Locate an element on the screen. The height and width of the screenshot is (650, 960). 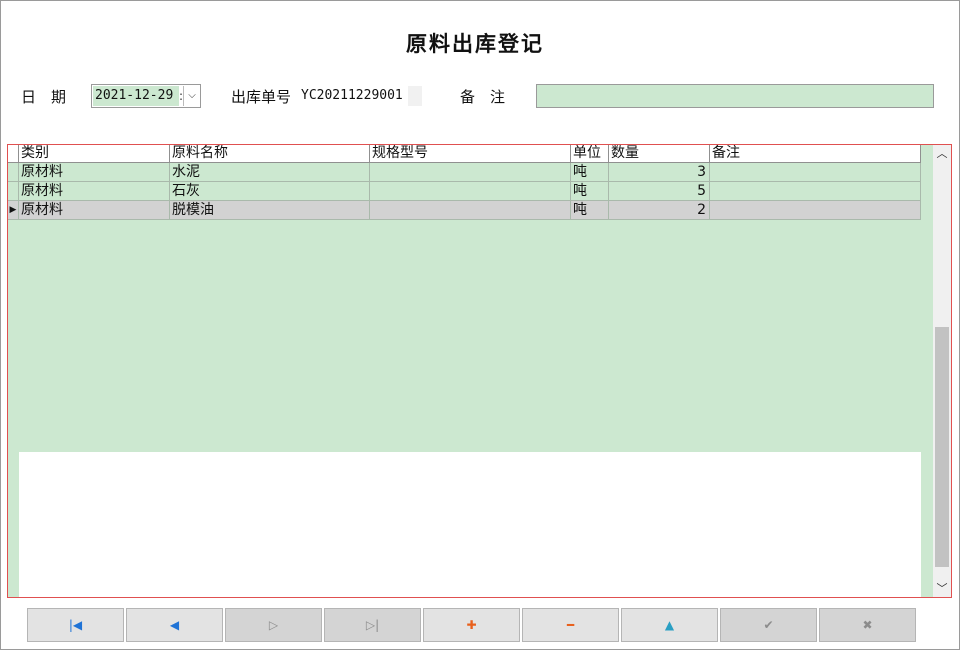
column-header-name: 原料名称 is located at coordinates (270, 153).